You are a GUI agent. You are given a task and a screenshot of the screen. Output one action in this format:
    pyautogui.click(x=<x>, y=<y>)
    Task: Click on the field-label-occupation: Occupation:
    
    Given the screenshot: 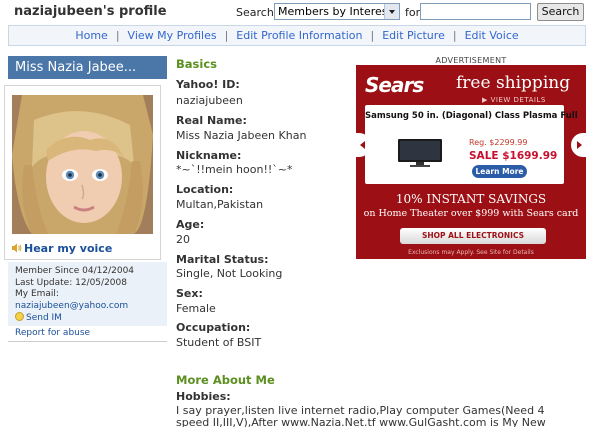 What is the action you would take?
    pyautogui.click(x=213, y=327)
    